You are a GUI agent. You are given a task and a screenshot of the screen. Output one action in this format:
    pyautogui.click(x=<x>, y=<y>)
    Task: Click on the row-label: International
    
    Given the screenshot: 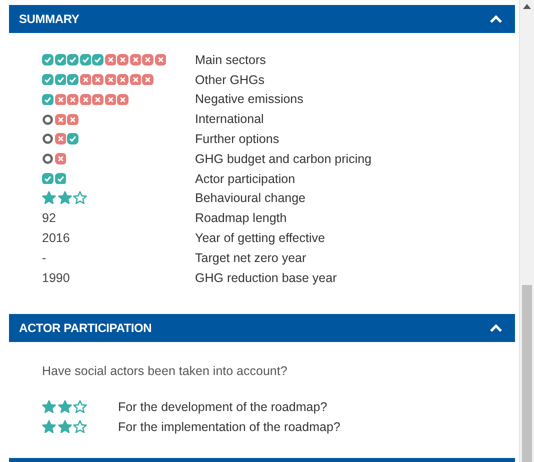 What is the action you would take?
    pyautogui.click(x=229, y=119)
    